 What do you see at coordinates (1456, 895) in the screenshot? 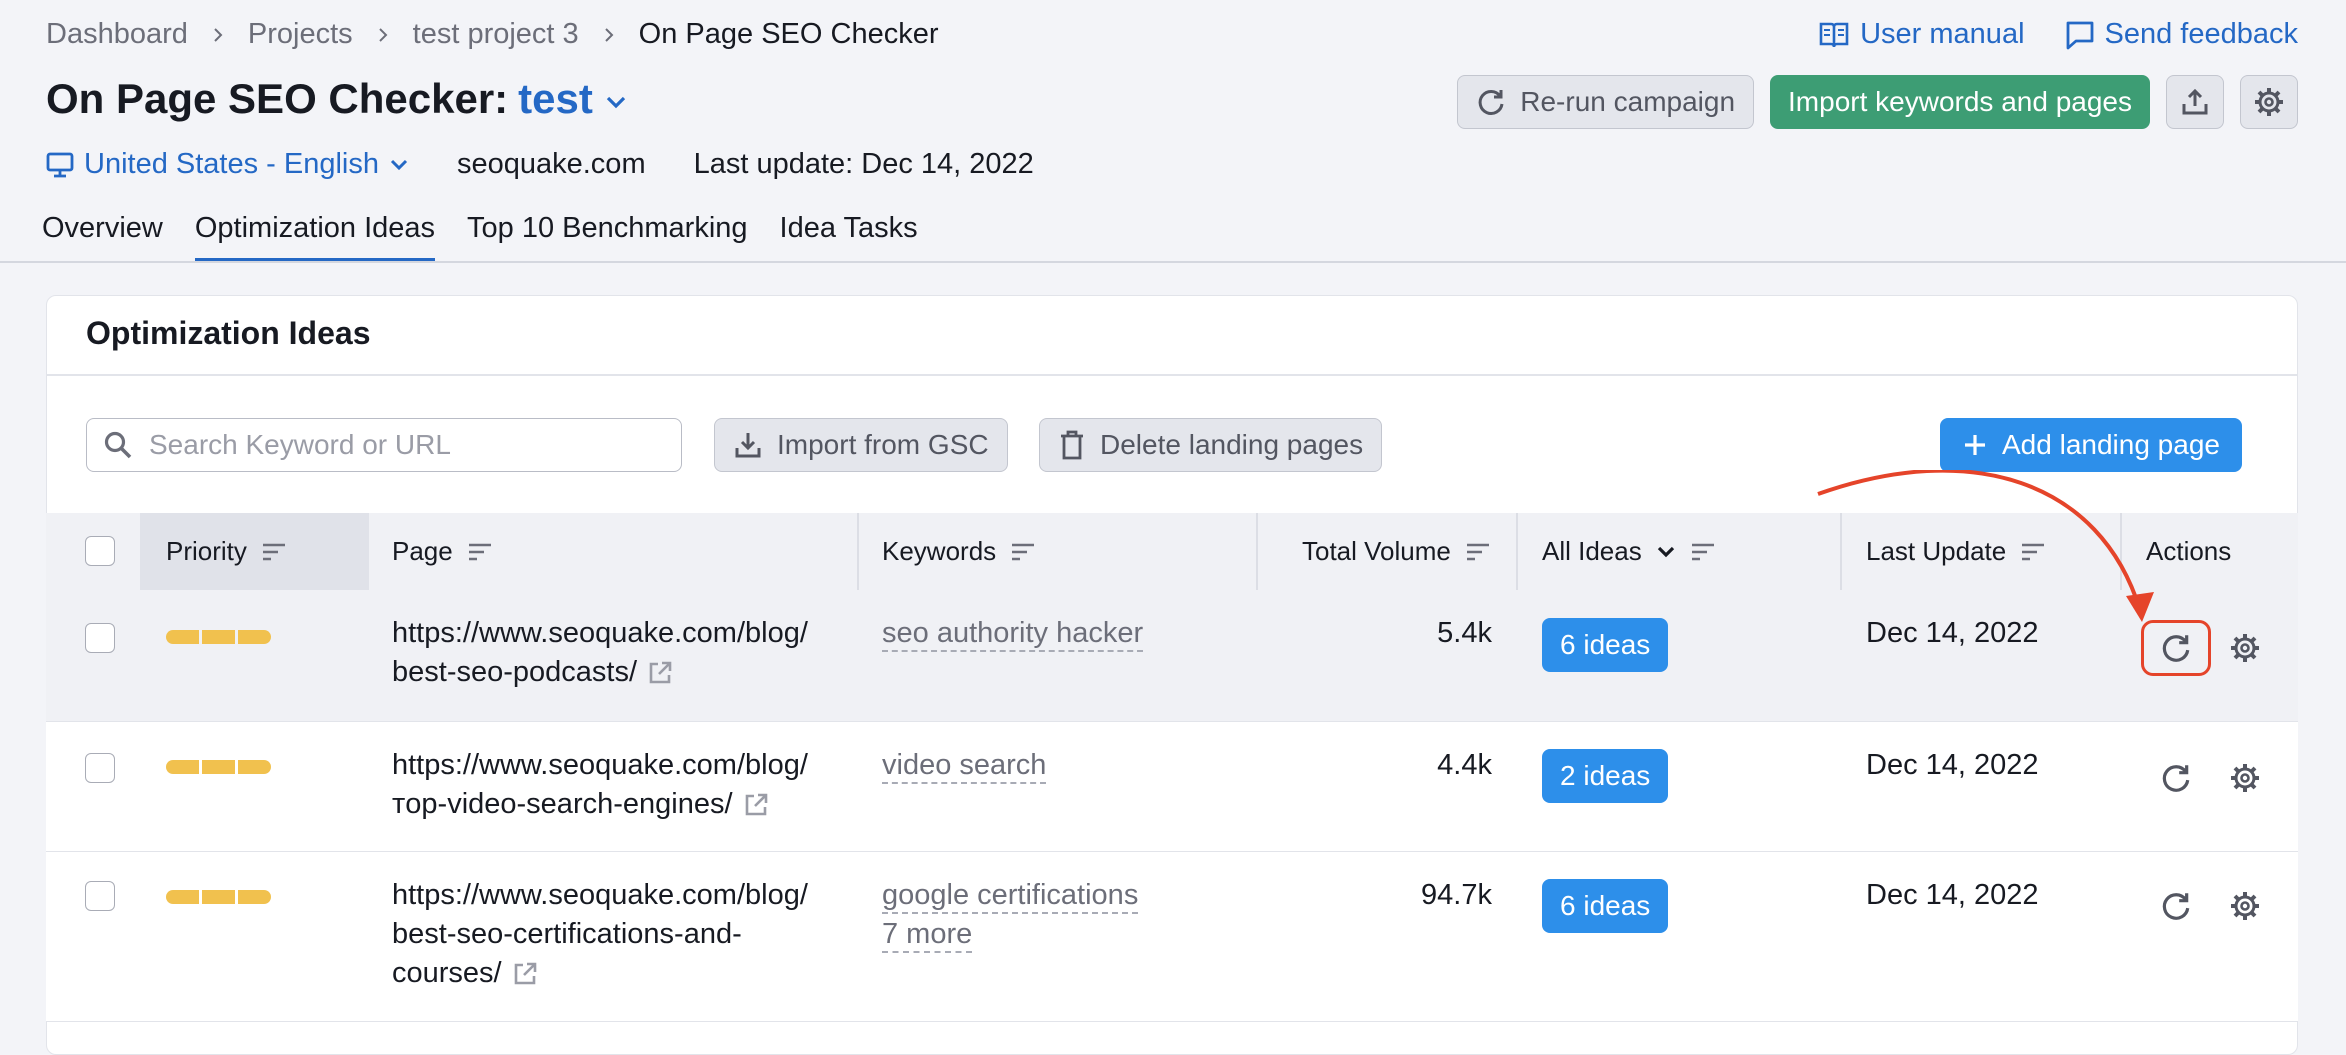
I see `volume-value: 94.7k` at bounding box center [1456, 895].